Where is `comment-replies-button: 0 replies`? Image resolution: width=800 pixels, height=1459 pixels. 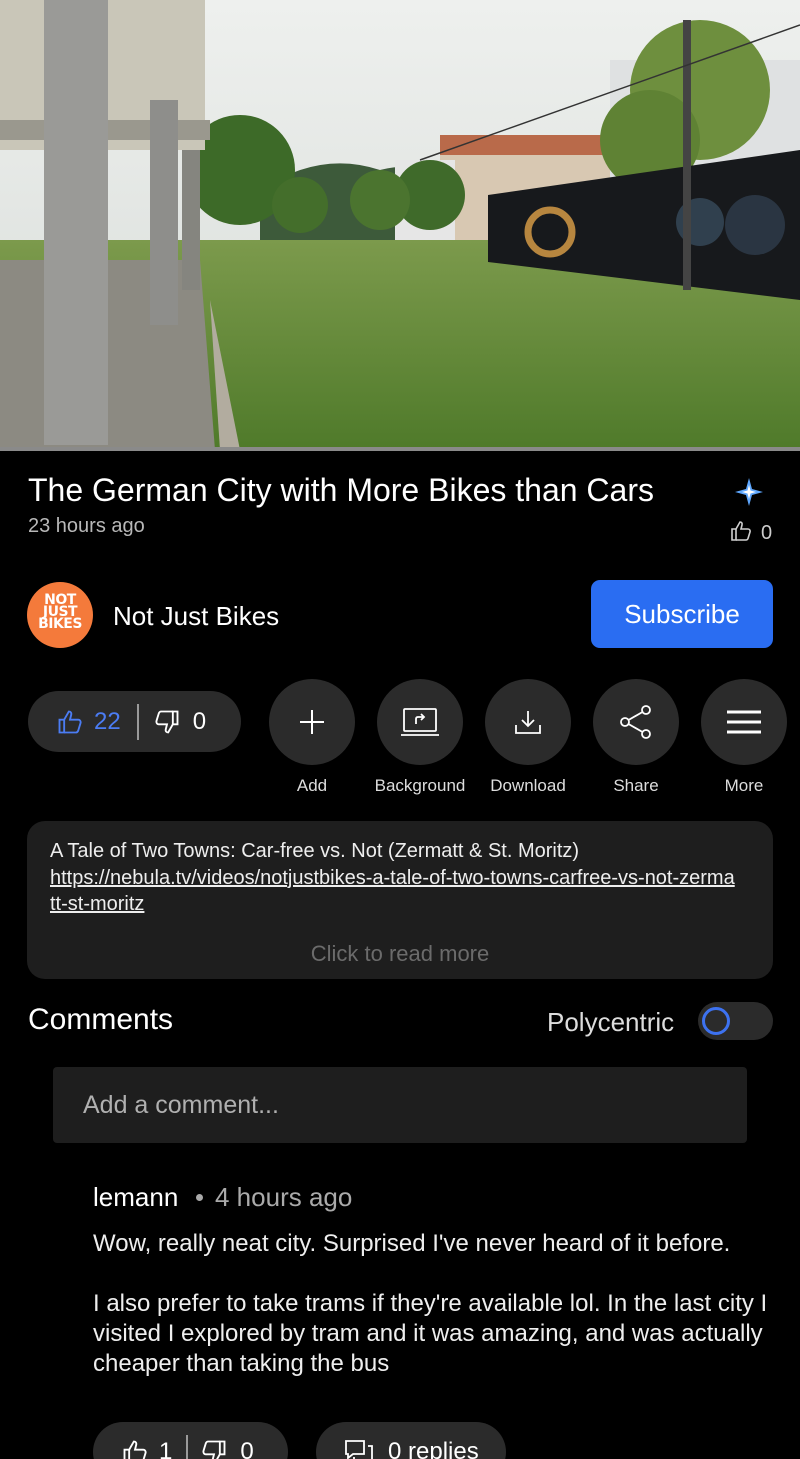
comment-replies-button: 0 replies is located at coordinates (411, 1440).